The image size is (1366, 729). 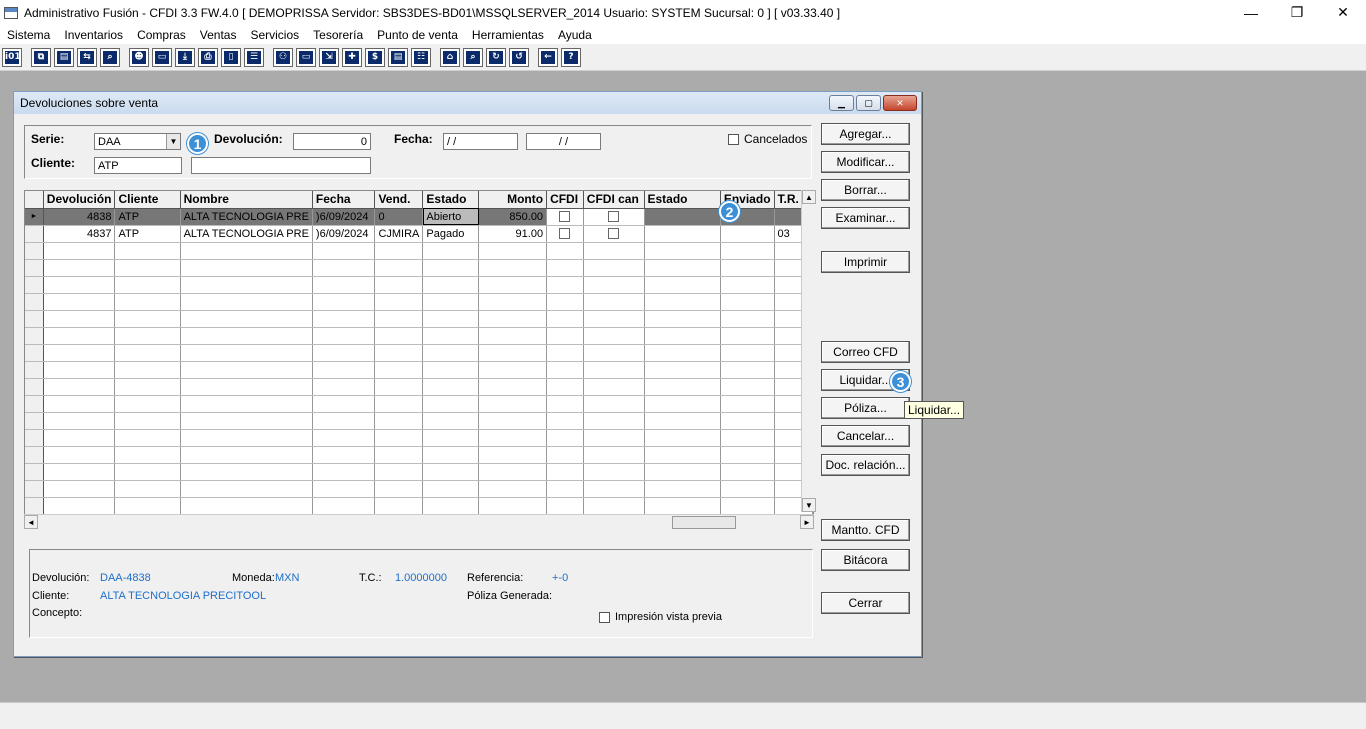 I want to click on menu-ventas: Ventas, so click(x=218, y=35).